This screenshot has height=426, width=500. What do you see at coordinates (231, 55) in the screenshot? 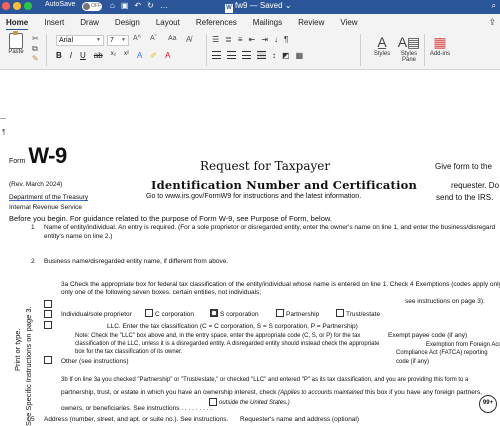
I see `align-center-icon` at bounding box center [231, 55].